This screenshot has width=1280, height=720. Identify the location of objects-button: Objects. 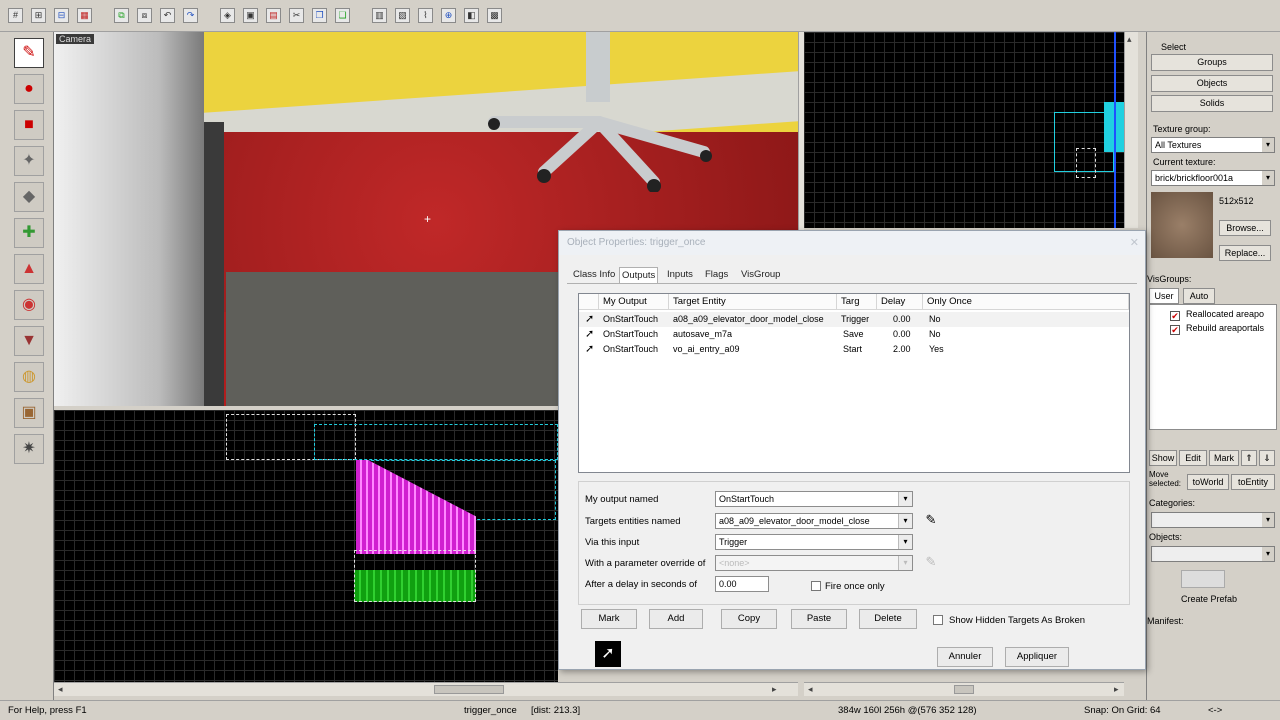
(1212, 83).